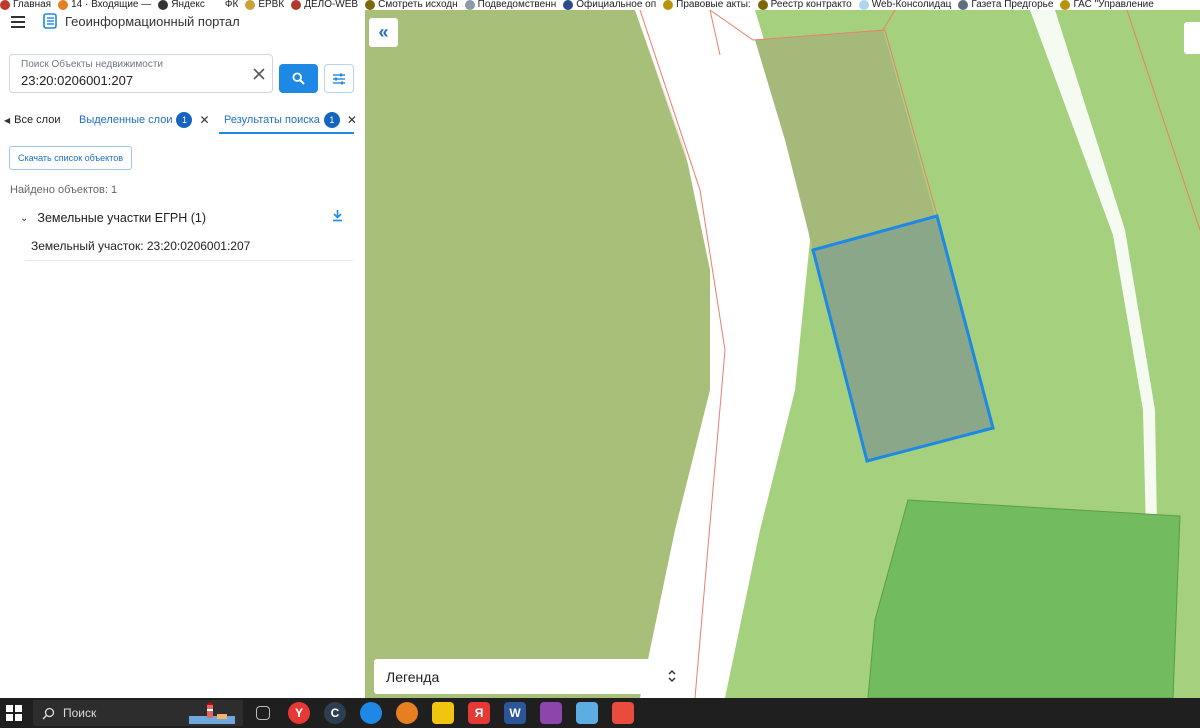 Image resolution: width=1200 pixels, height=728 pixels. What do you see at coordinates (479, 713) in the screenshot?
I see `yandex-icon: Я` at bounding box center [479, 713].